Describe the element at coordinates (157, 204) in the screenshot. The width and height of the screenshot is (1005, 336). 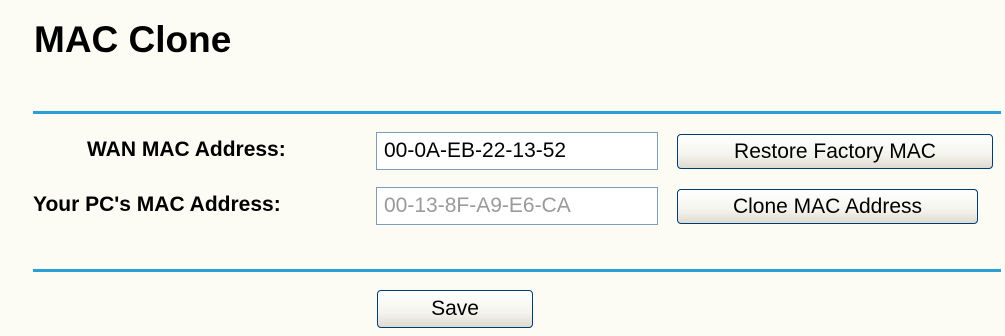
I see `pc-mac-label: Your PC's MAC Address:` at that location.